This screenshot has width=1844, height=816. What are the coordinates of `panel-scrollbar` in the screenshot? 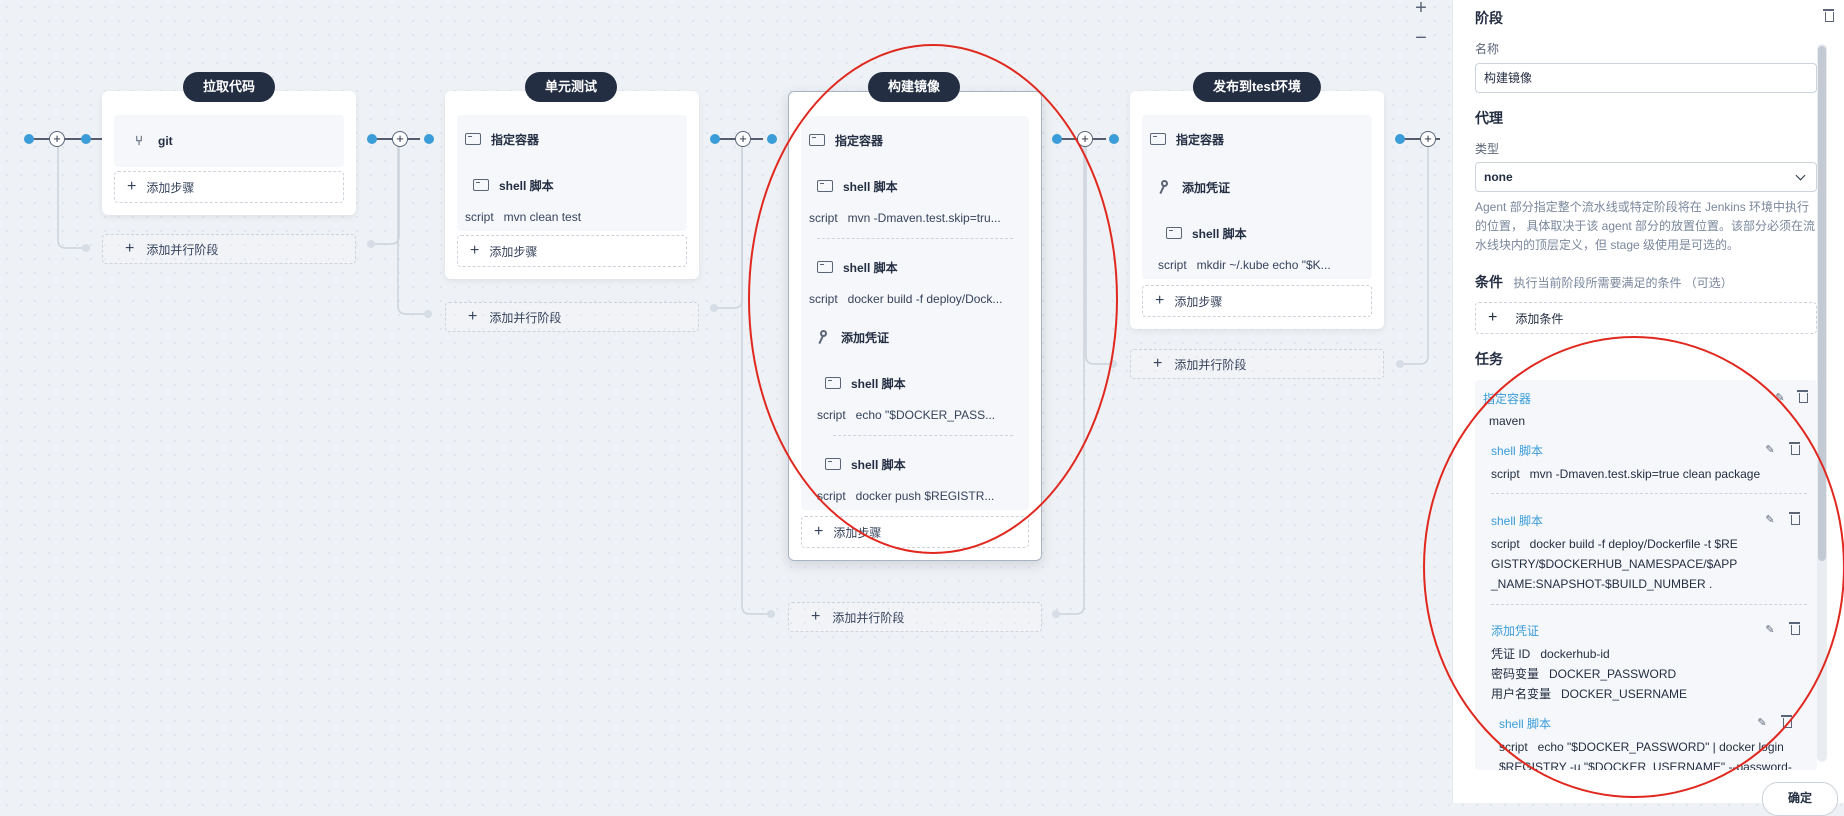 It's located at (1822, 403).